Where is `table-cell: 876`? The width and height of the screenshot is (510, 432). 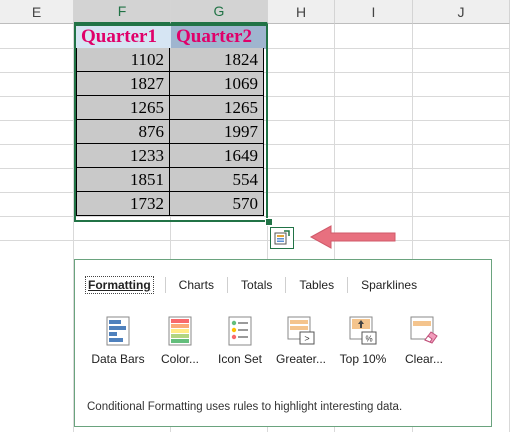
table-cell: 876 is located at coordinates (123, 132).